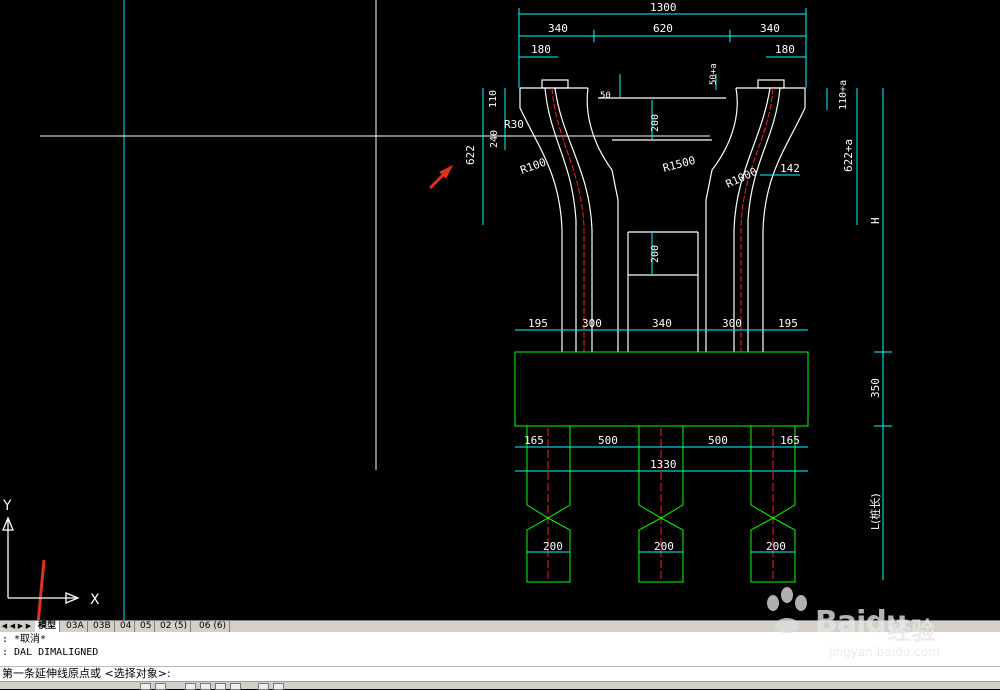 This screenshot has width=1000, height=690. I want to click on tab-model: 模型, so click(48, 626).